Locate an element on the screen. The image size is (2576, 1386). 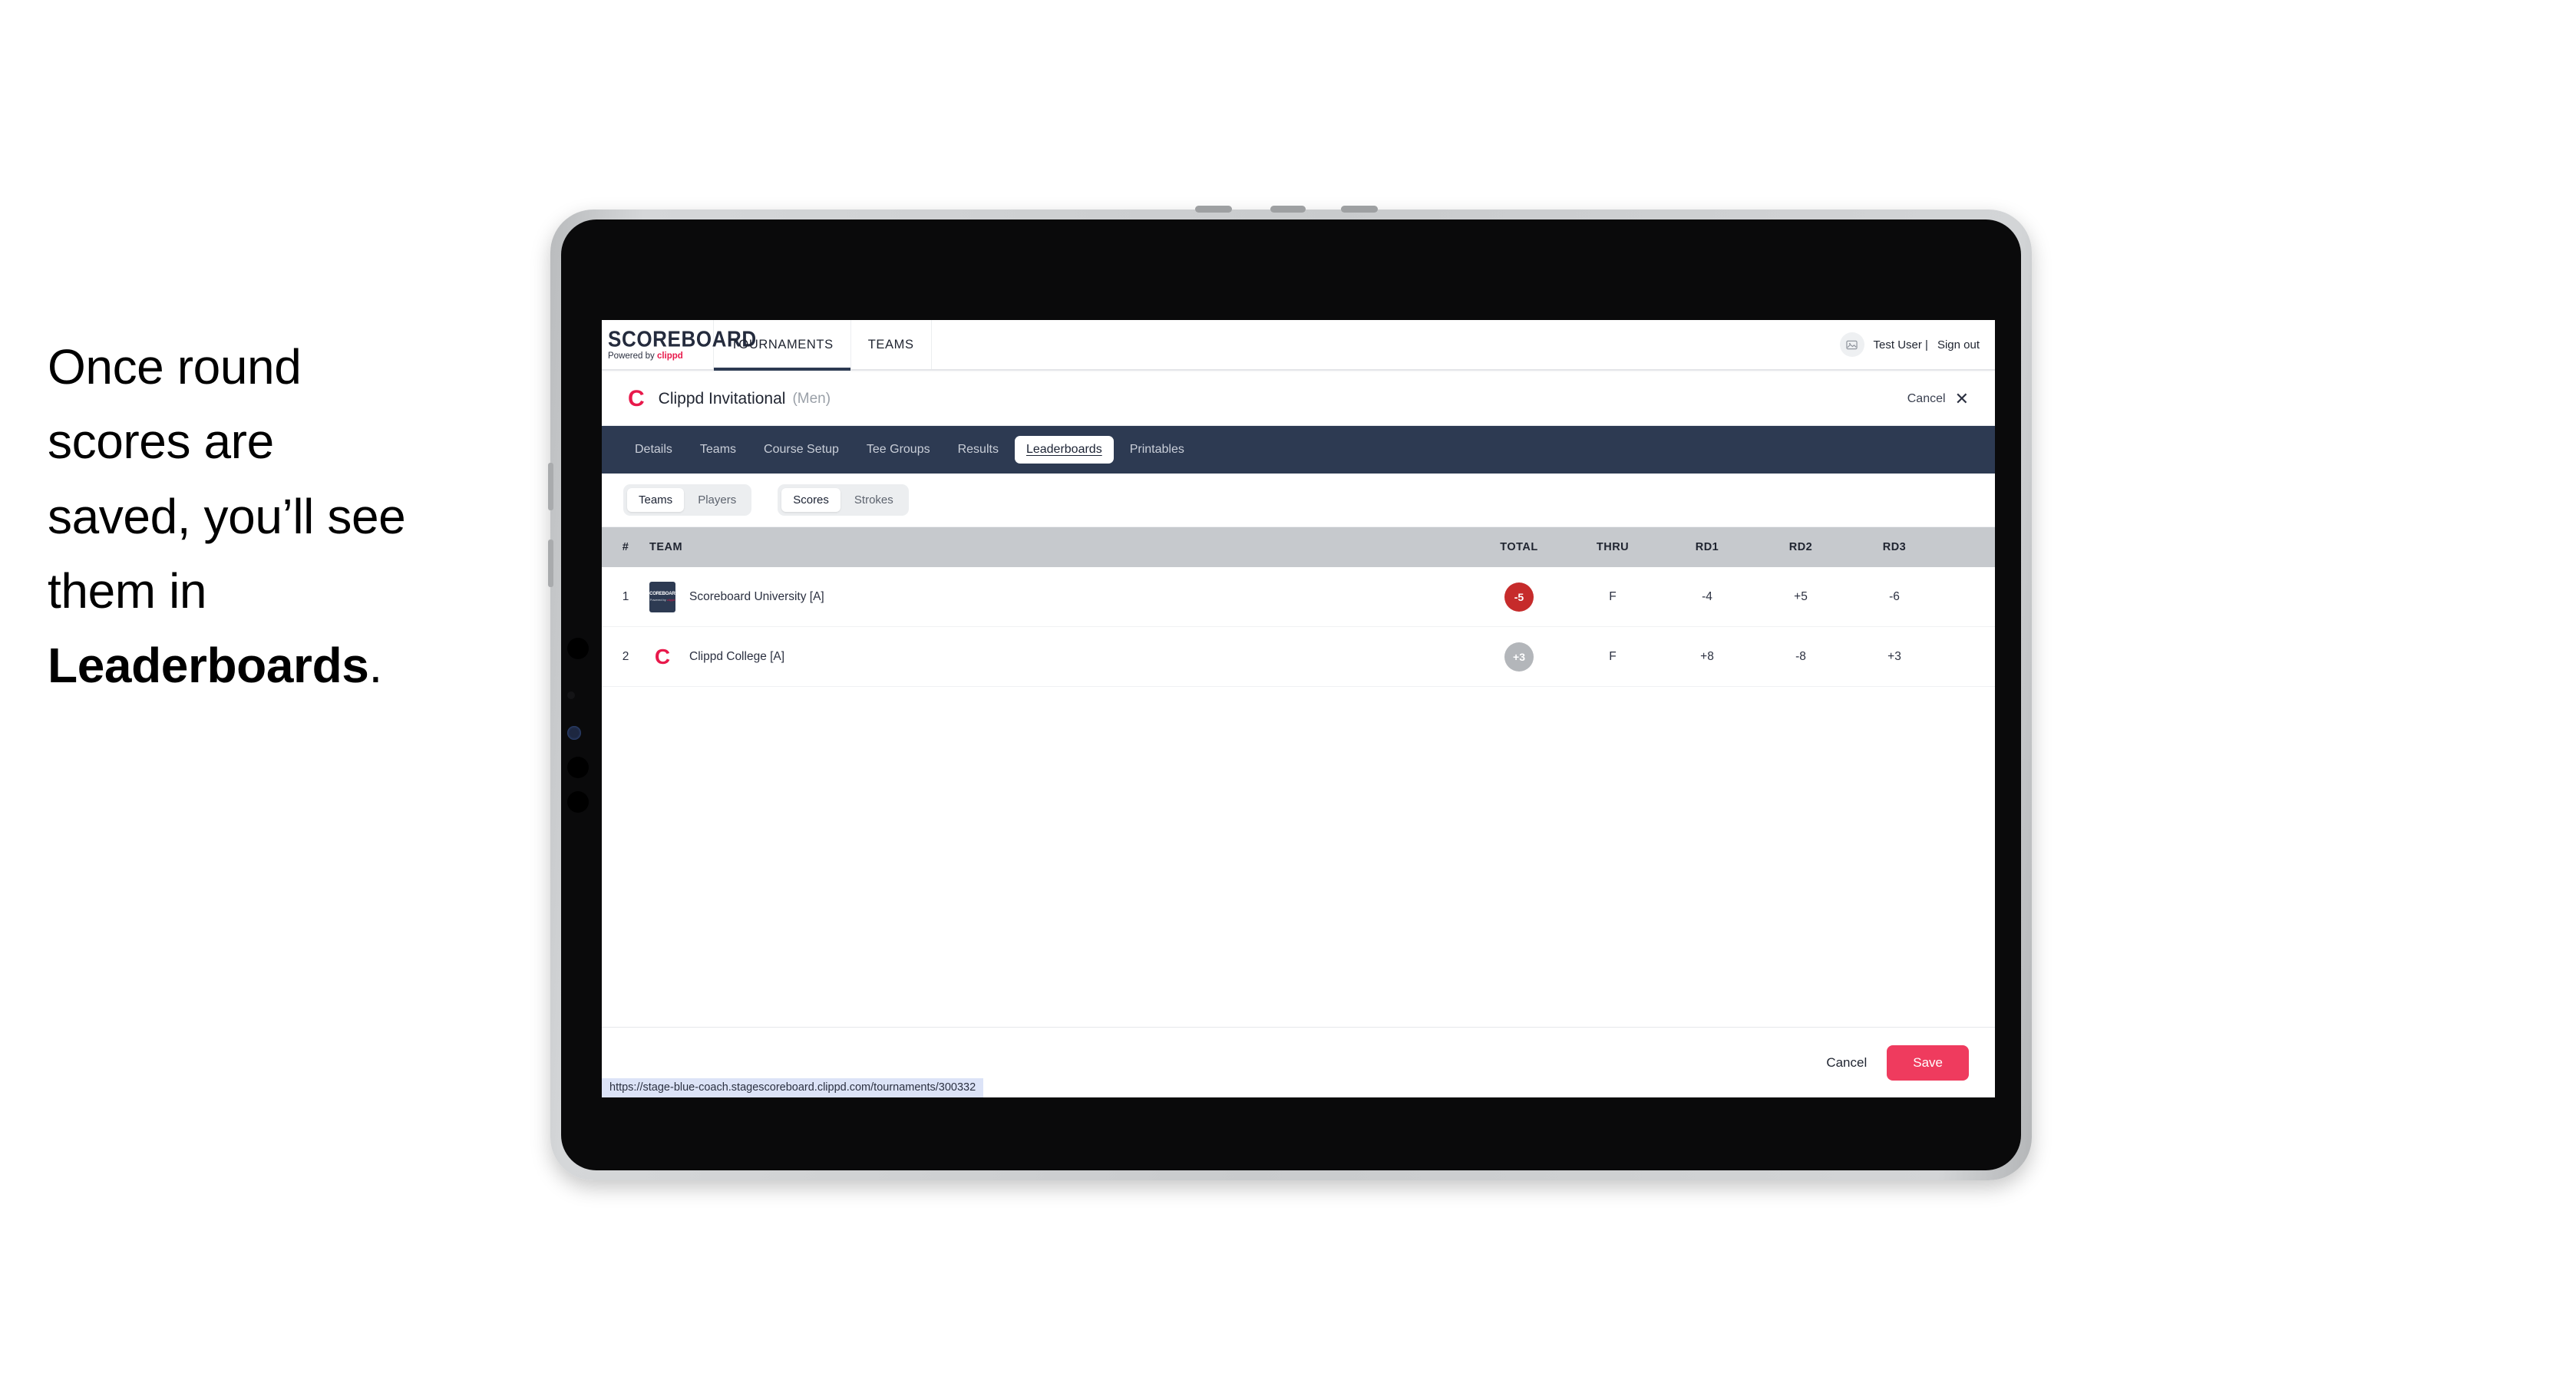
row-team-cell: C Clippd College [A] is located at coordinates (971, 657).